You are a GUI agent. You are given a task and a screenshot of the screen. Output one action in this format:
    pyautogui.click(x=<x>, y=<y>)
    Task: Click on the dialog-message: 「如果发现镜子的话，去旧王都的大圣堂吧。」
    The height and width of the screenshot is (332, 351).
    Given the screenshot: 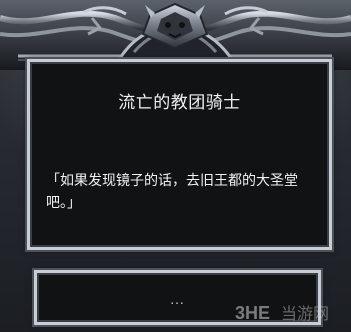 What is the action you would take?
    pyautogui.click(x=172, y=192)
    